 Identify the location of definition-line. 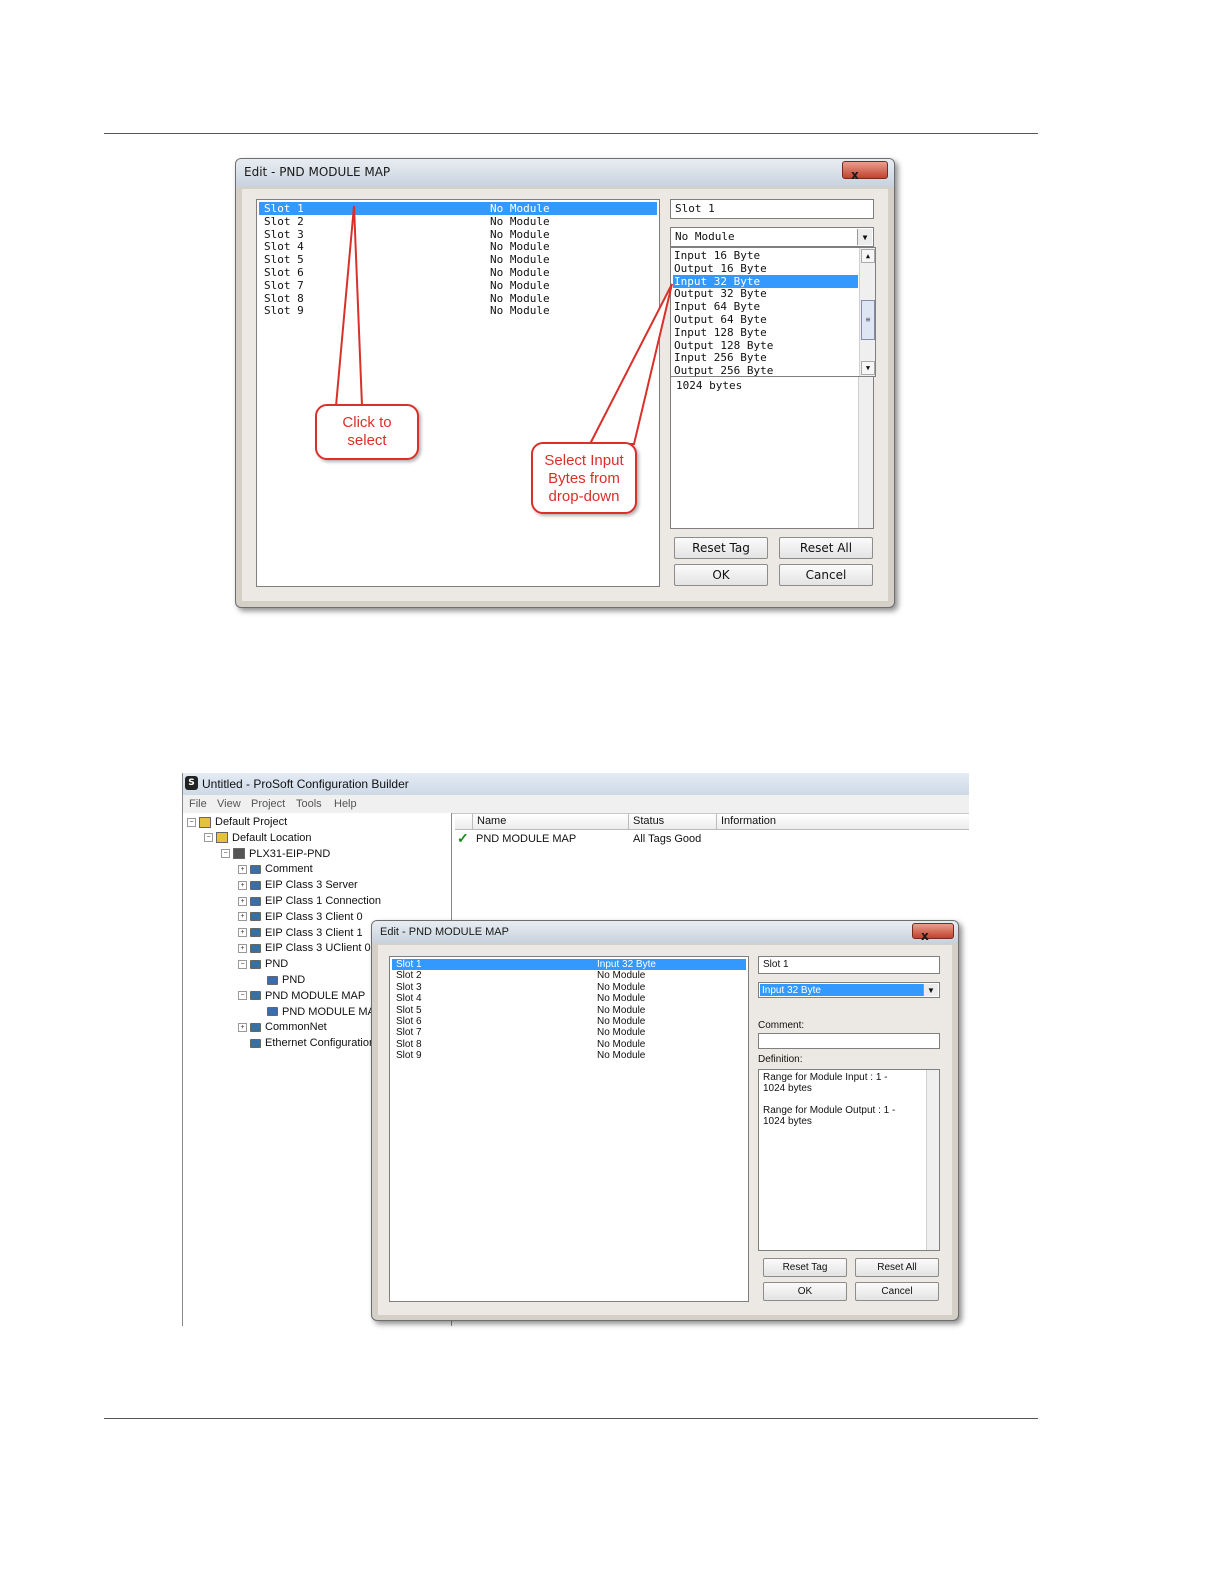
(851, 1099).